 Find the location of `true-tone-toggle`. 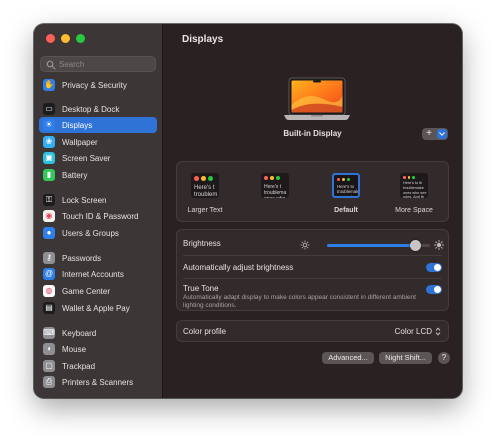

true-tone-toggle is located at coordinates (434, 289).